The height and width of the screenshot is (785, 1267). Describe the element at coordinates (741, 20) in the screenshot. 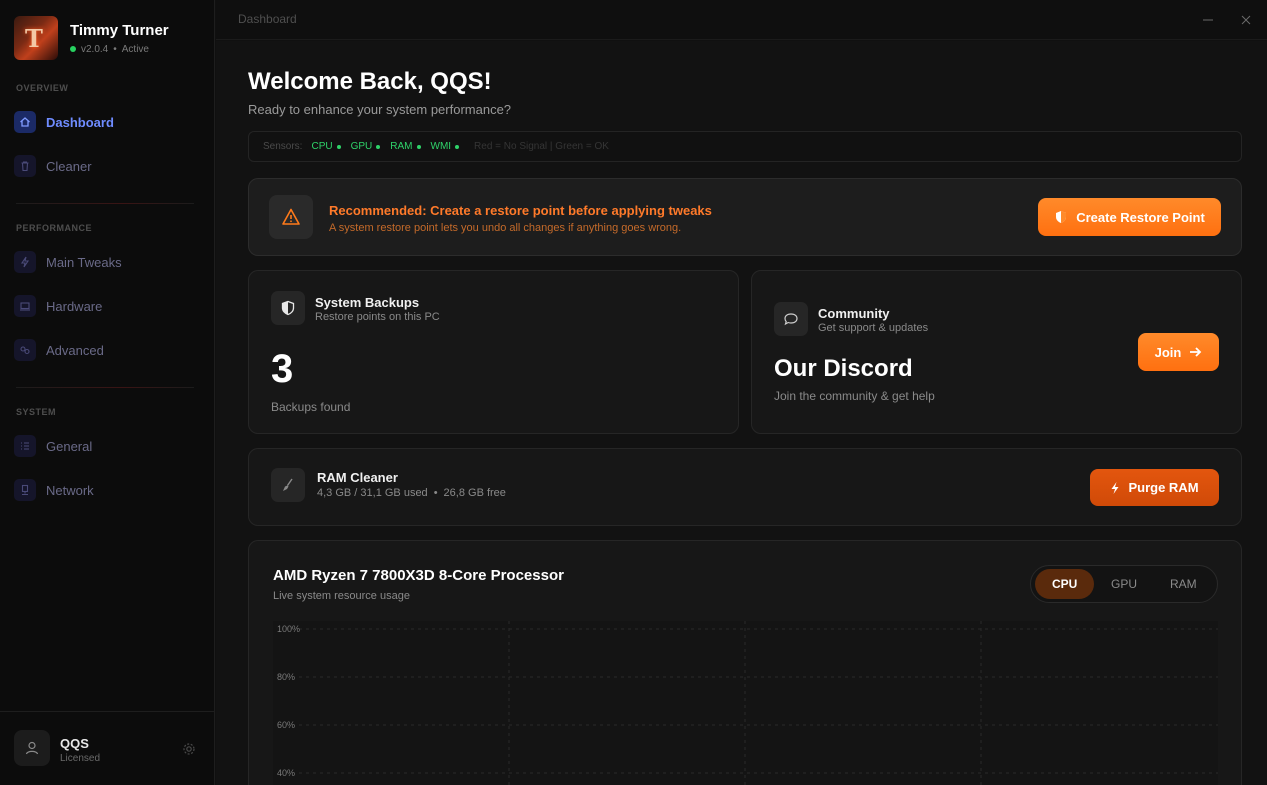

I see `title-bar: Dashboard` at that location.